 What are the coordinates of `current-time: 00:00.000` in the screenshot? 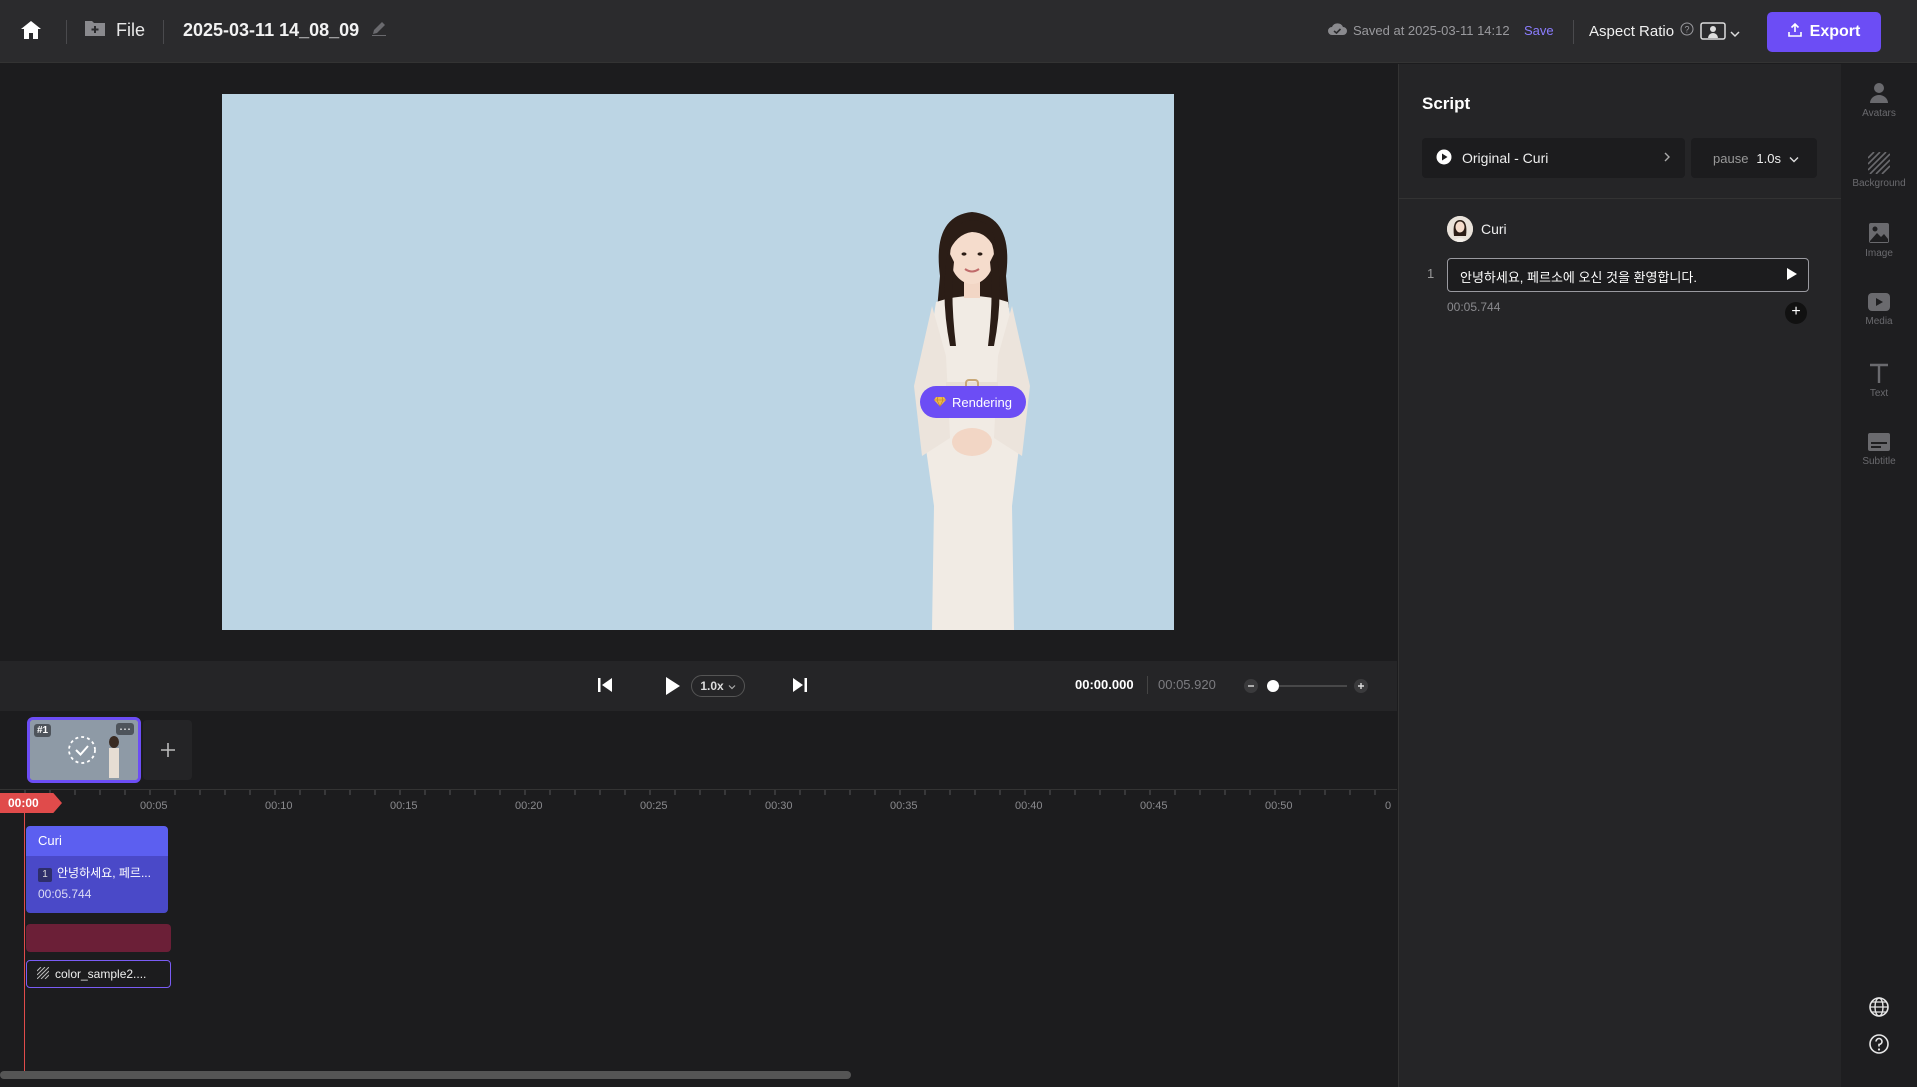 It's located at (1104, 684).